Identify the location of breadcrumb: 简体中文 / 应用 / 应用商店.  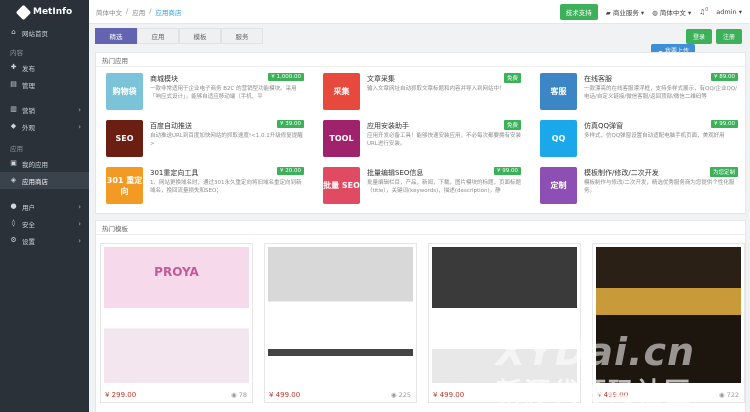
(135, 12).